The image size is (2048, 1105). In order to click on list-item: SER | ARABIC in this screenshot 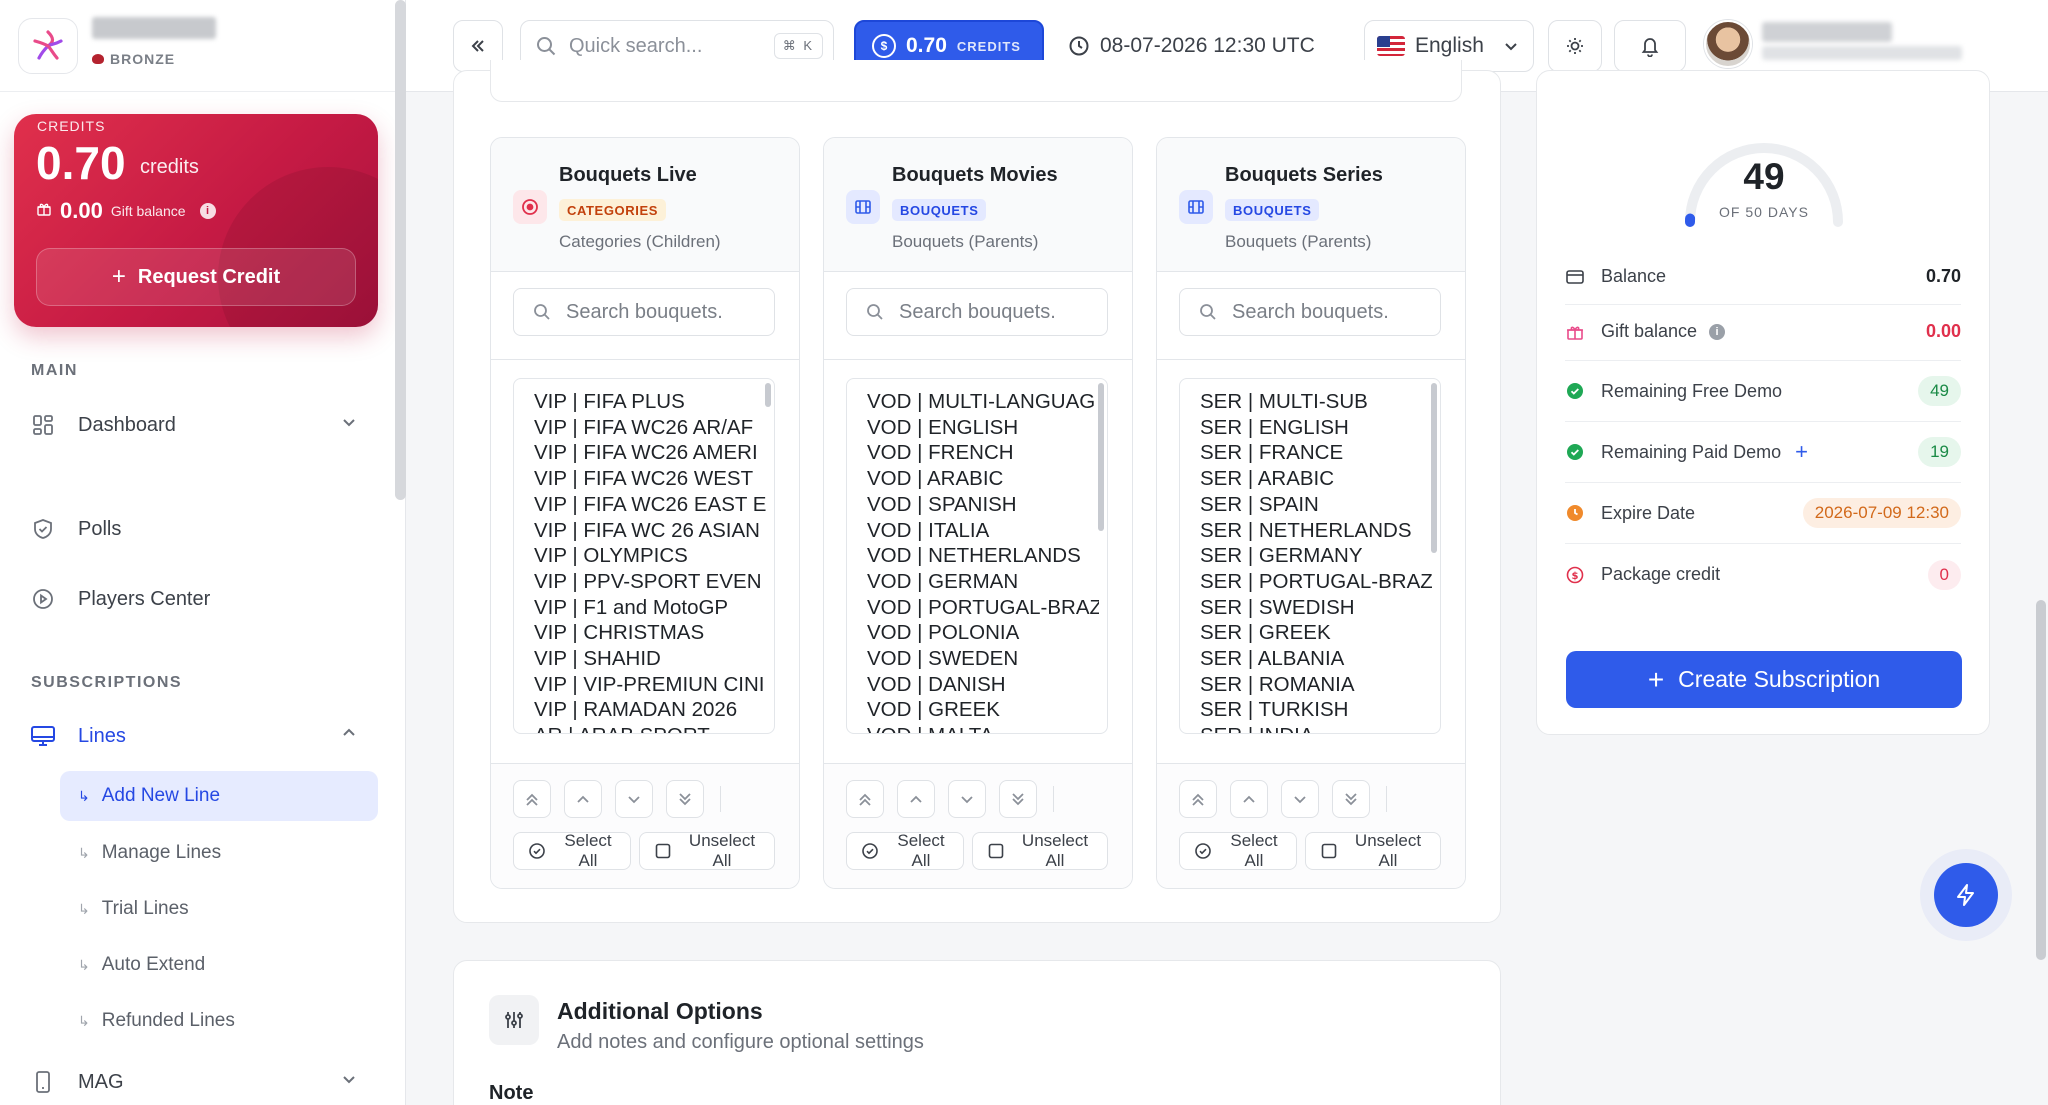, I will do `click(1316, 479)`.